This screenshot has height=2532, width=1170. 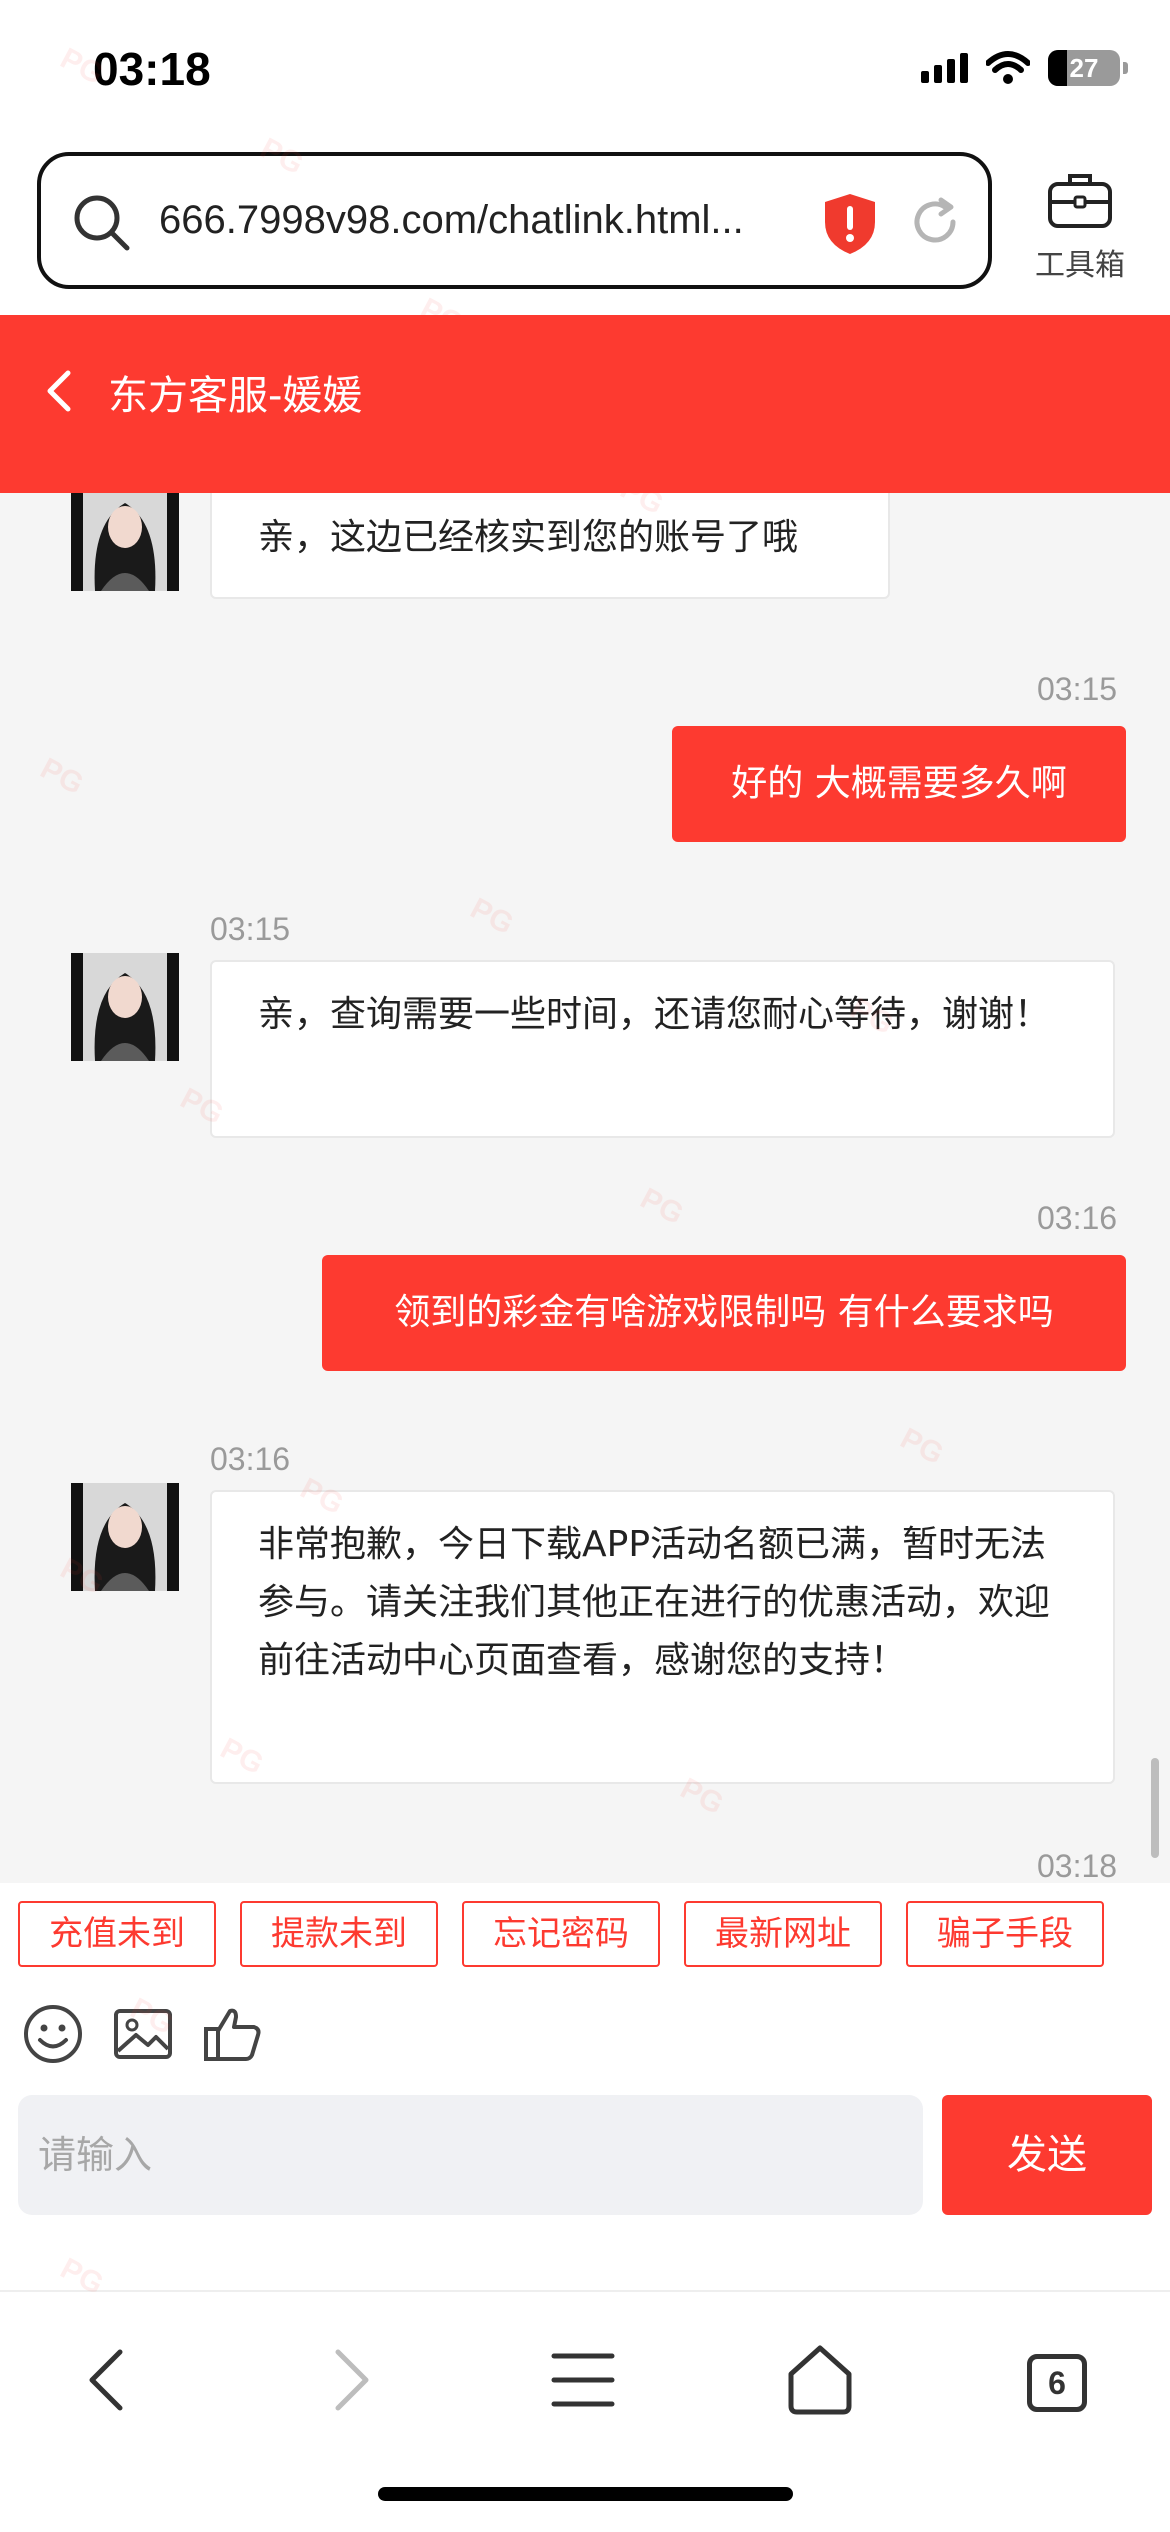 I want to click on battery-level: 27, so click(x=1084, y=68).